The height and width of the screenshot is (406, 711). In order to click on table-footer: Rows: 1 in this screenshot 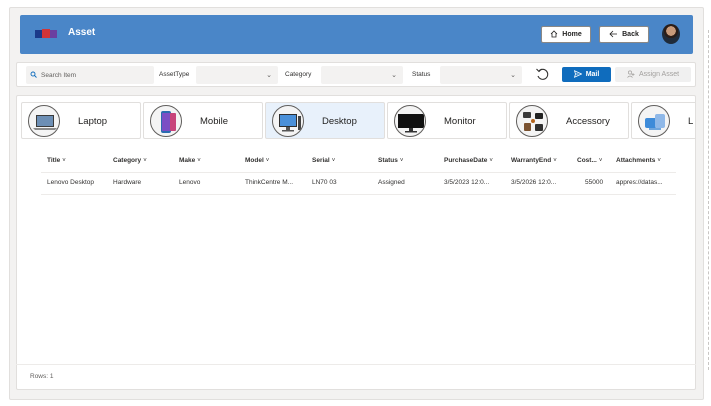, I will do `click(356, 376)`.